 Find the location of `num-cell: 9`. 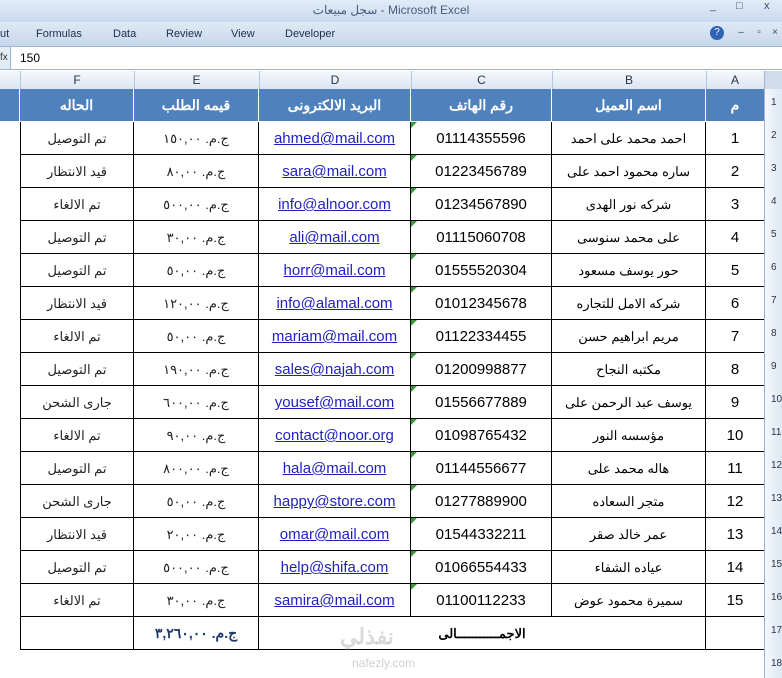

num-cell: 9 is located at coordinates (735, 402).